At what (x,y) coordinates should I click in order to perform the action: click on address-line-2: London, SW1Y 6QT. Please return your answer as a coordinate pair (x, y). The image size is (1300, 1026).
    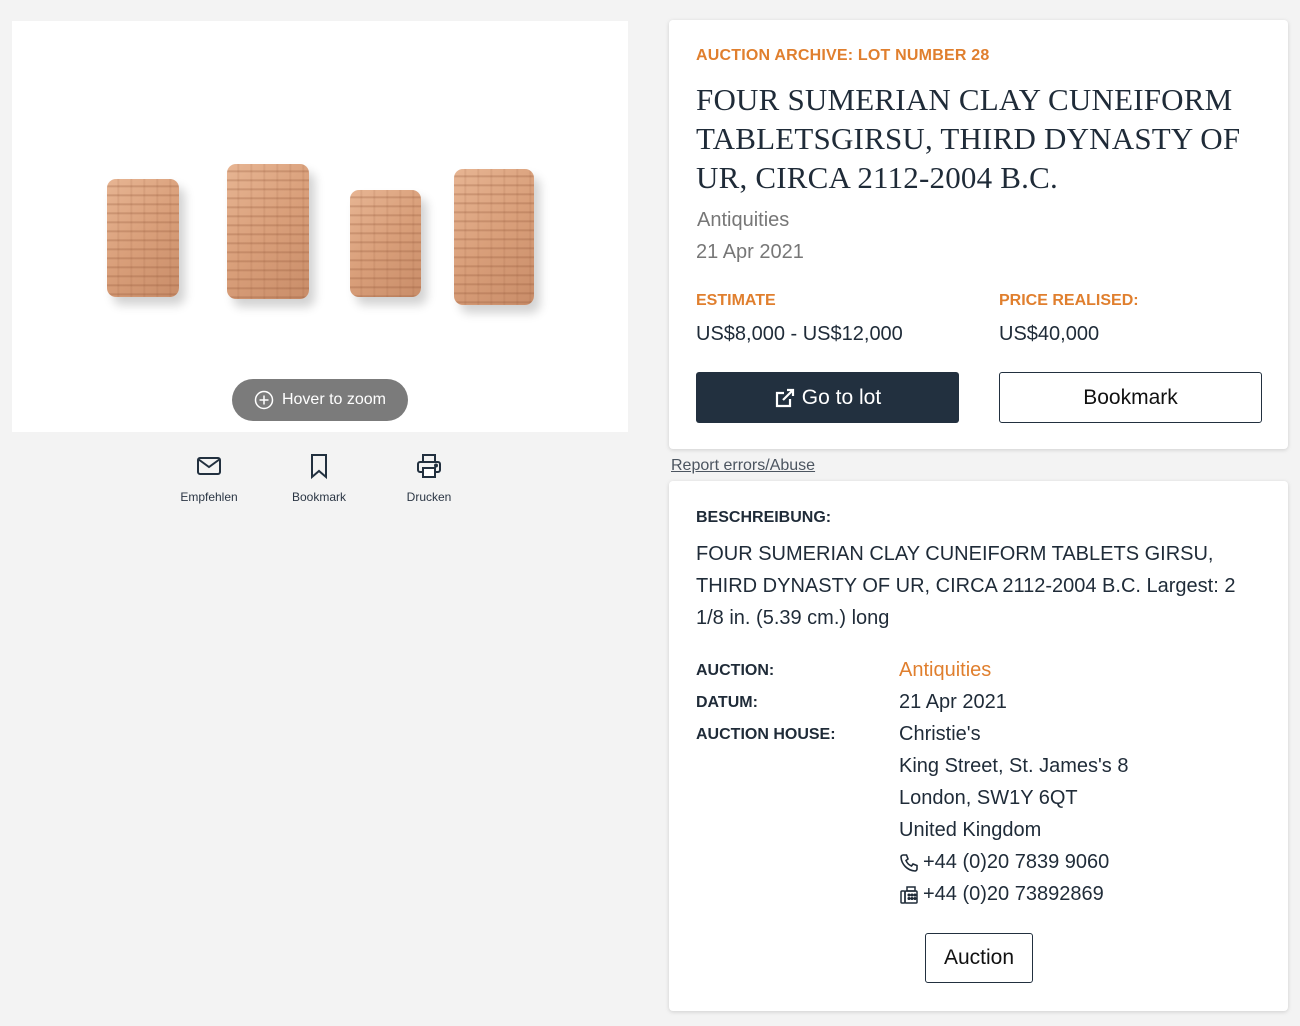
    Looking at the image, I should click on (988, 798).